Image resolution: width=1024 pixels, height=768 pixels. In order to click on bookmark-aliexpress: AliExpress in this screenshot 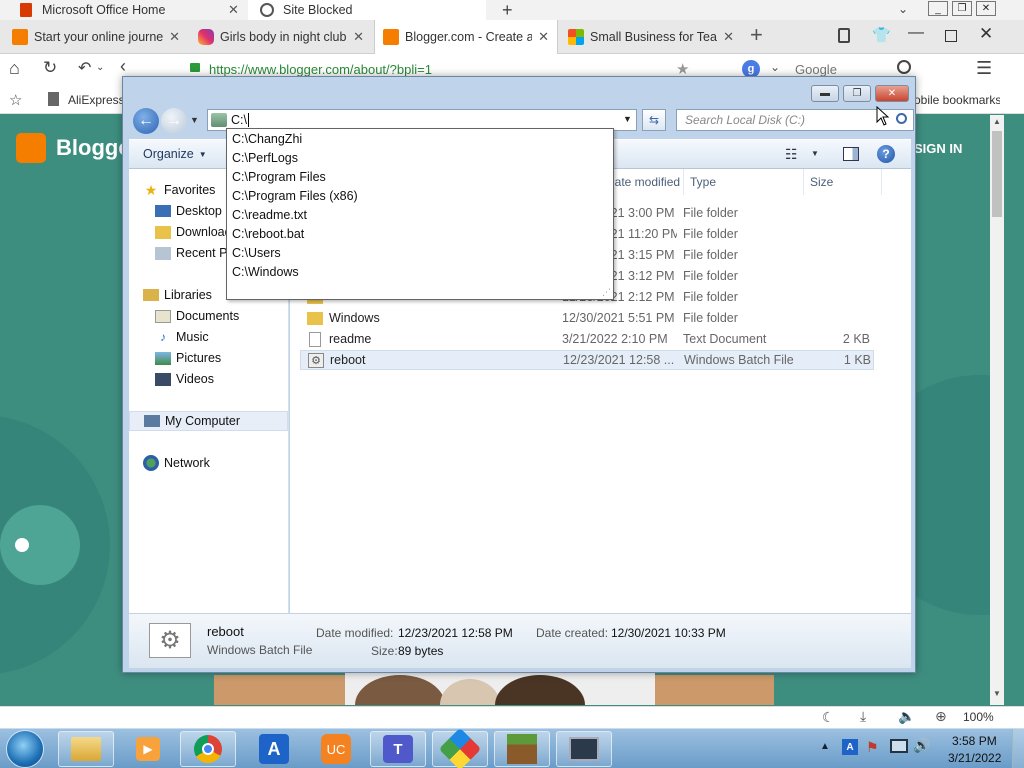, I will do `click(96, 100)`.